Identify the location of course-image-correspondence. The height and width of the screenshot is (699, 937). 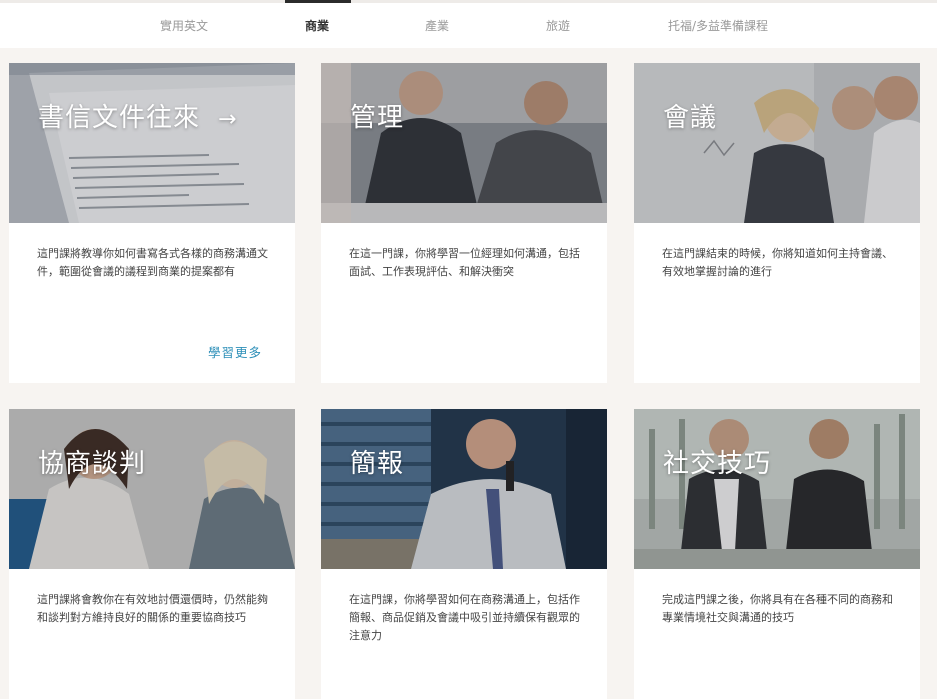
(152, 143).